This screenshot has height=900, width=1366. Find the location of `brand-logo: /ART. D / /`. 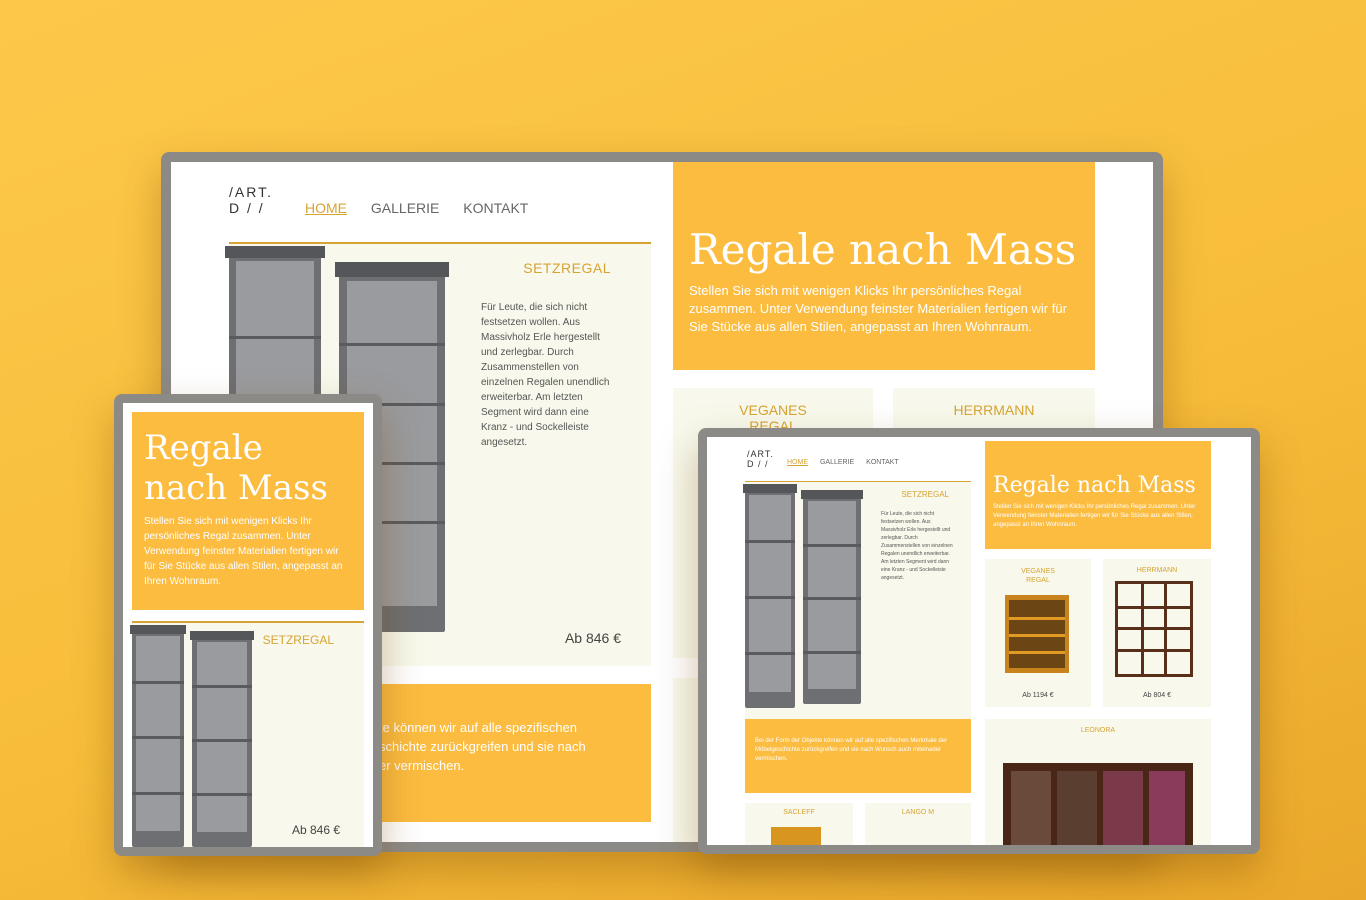

brand-logo: /ART. D / / is located at coordinates (251, 200).